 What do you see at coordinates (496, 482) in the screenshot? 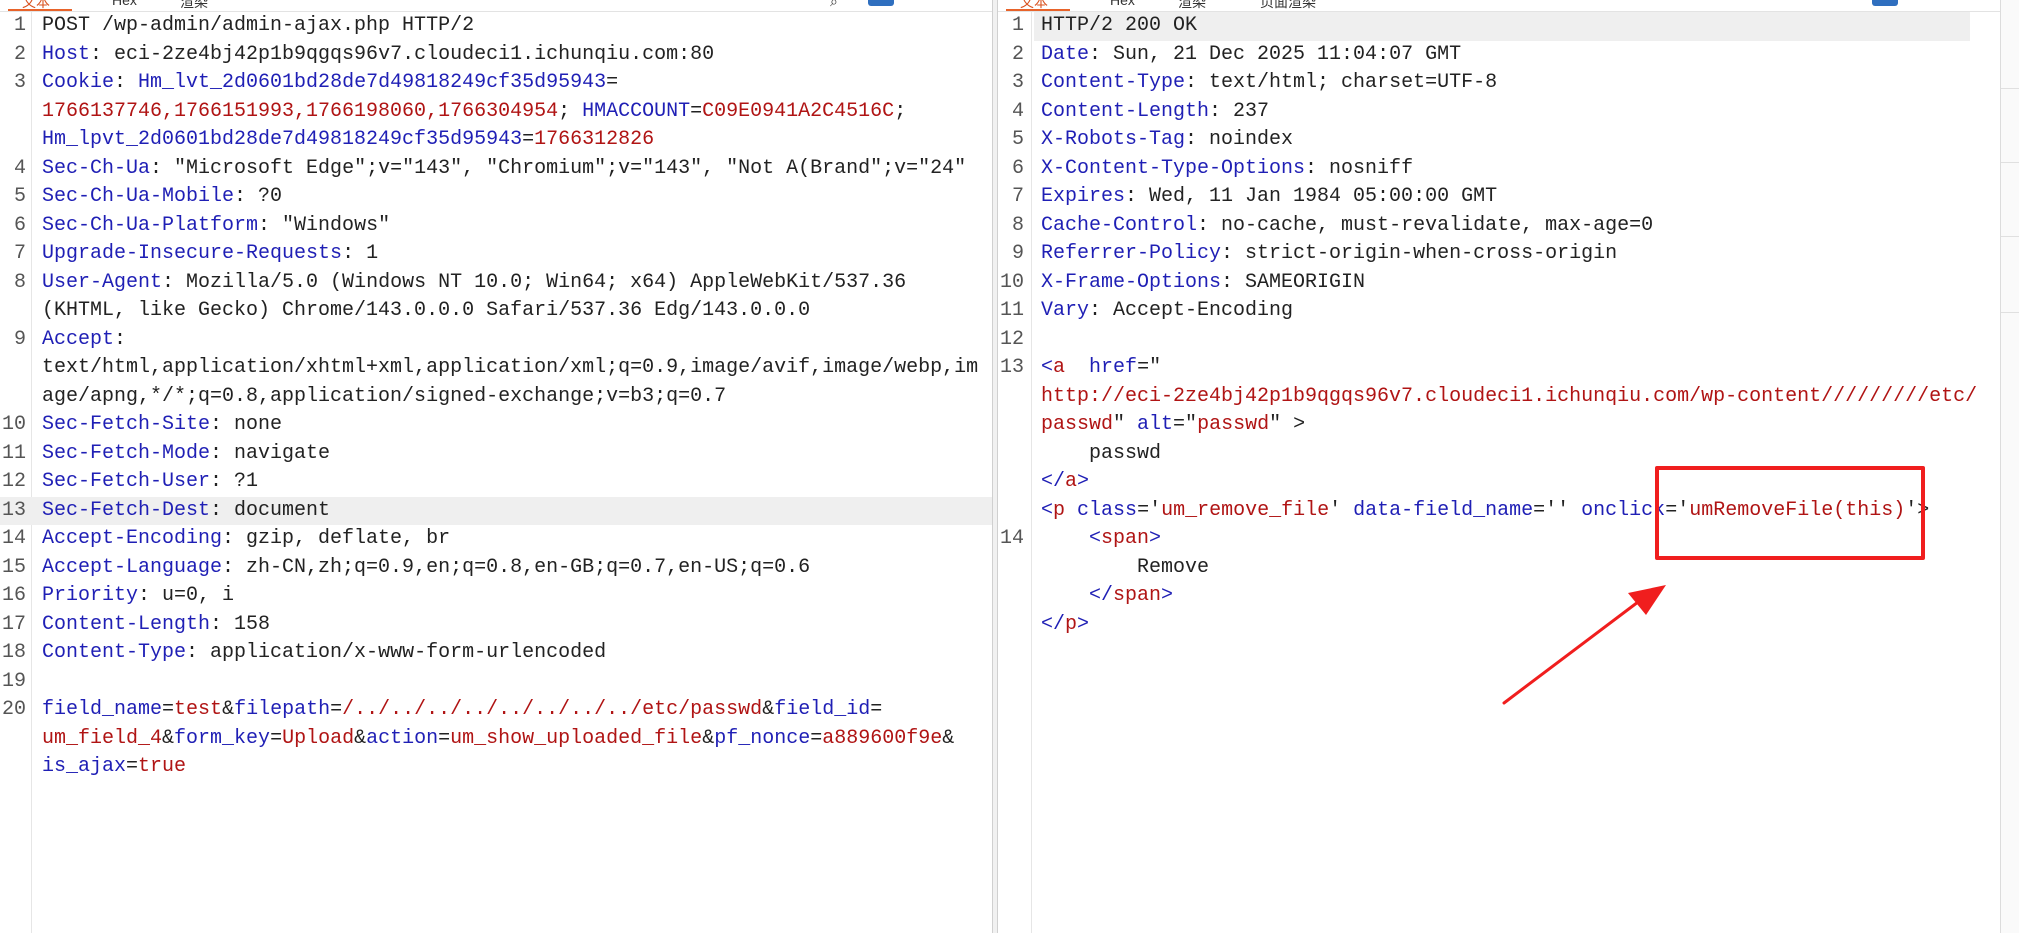
I see `code-line: 12 Sec-Fetch-User: ?1` at bounding box center [496, 482].